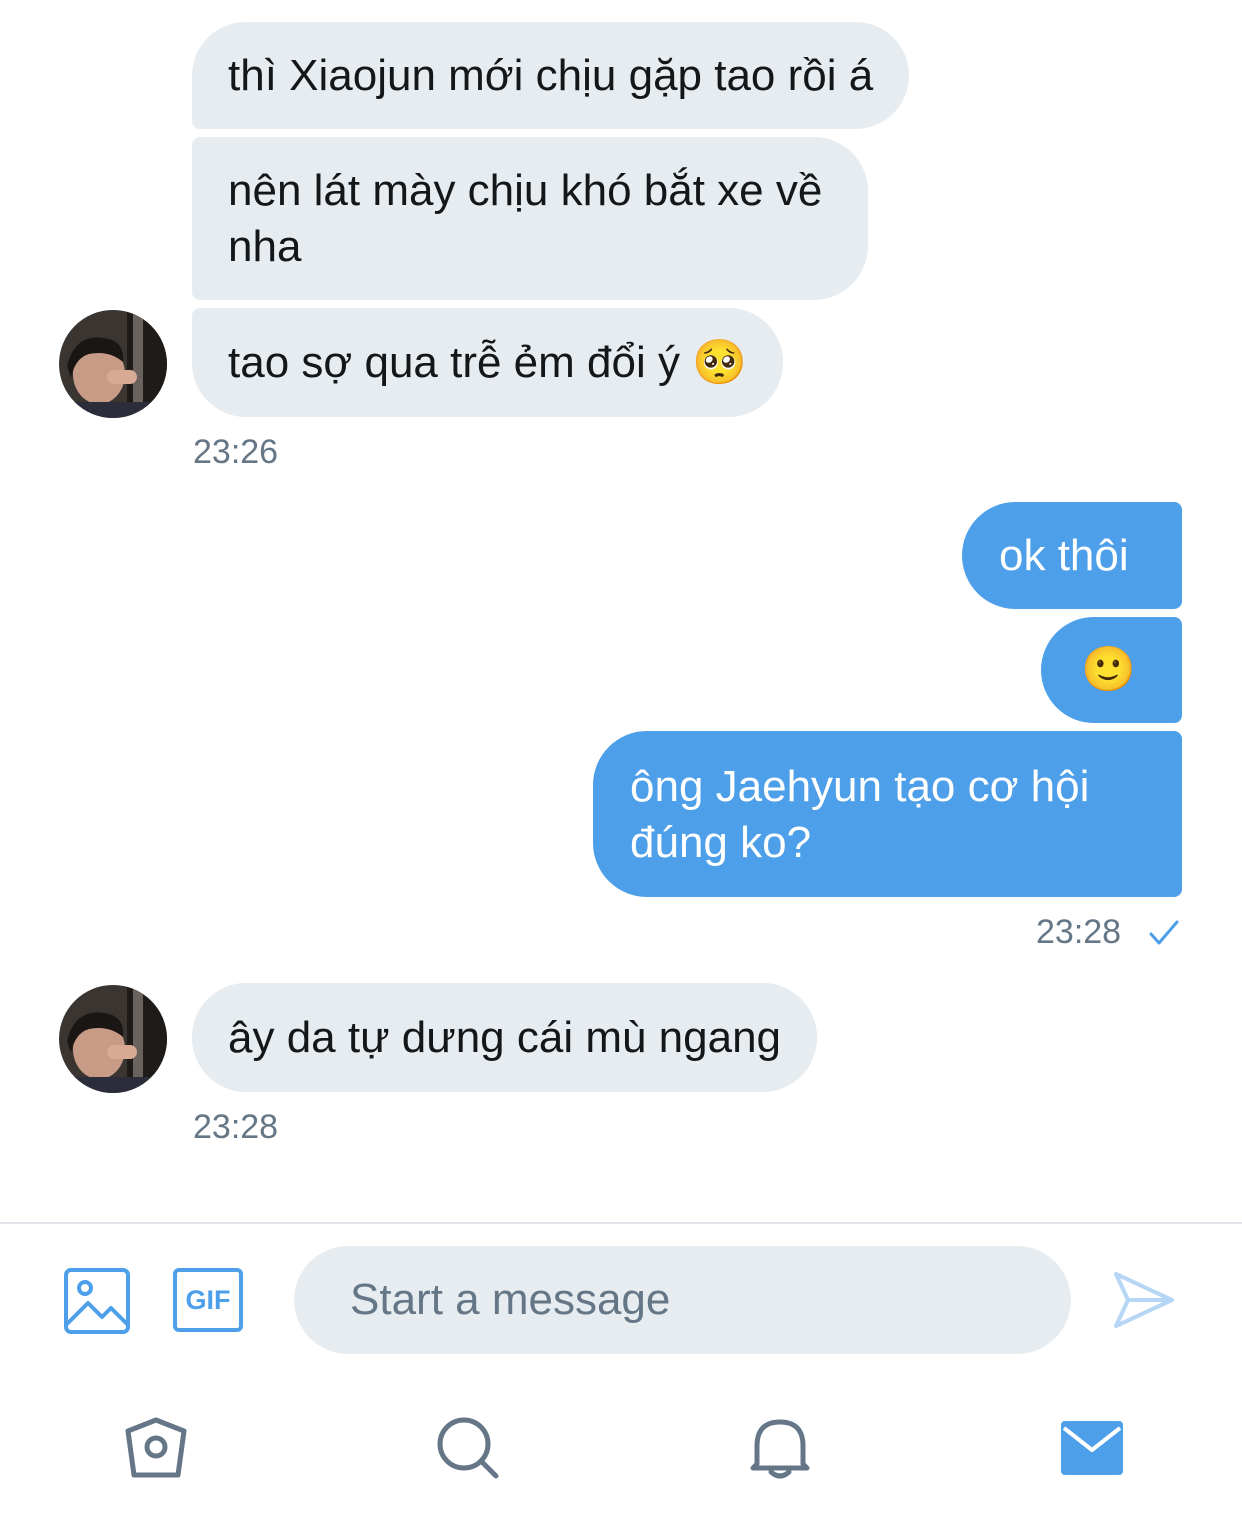 The image size is (1242, 1525). I want to click on sent-message: ok thôi, so click(1072, 555).